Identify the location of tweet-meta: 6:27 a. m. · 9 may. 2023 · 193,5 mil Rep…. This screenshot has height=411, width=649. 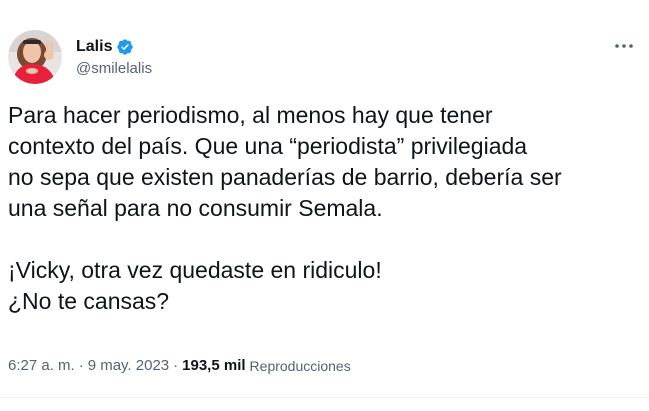
(179, 366).